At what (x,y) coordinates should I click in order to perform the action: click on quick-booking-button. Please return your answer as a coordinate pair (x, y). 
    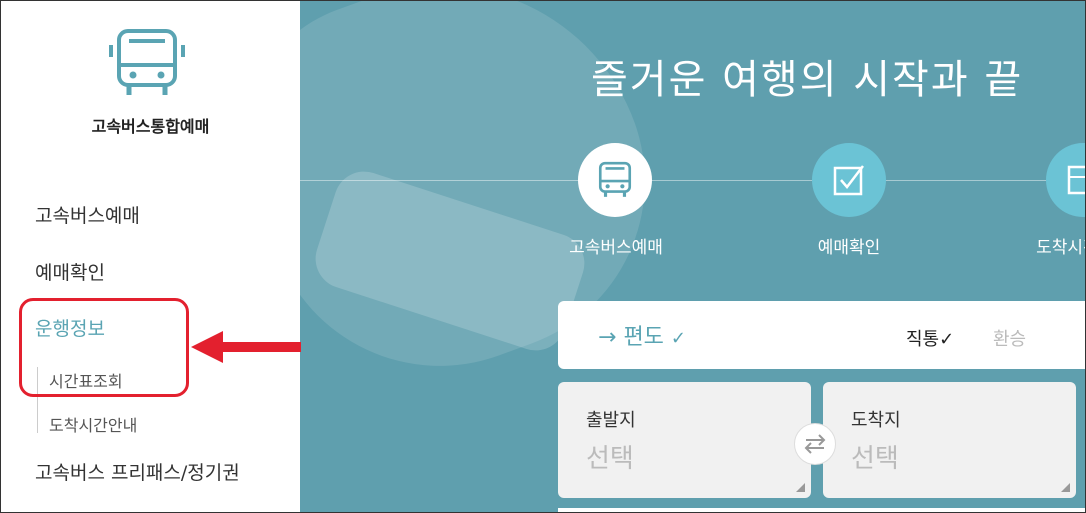
    Looking at the image, I should click on (615, 180).